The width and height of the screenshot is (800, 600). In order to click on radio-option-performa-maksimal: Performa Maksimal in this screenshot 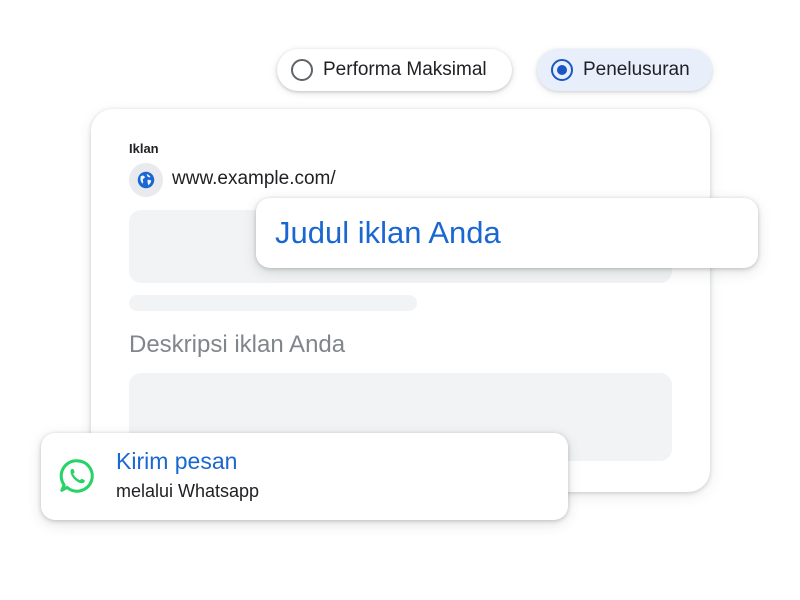, I will do `click(394, 70)`.